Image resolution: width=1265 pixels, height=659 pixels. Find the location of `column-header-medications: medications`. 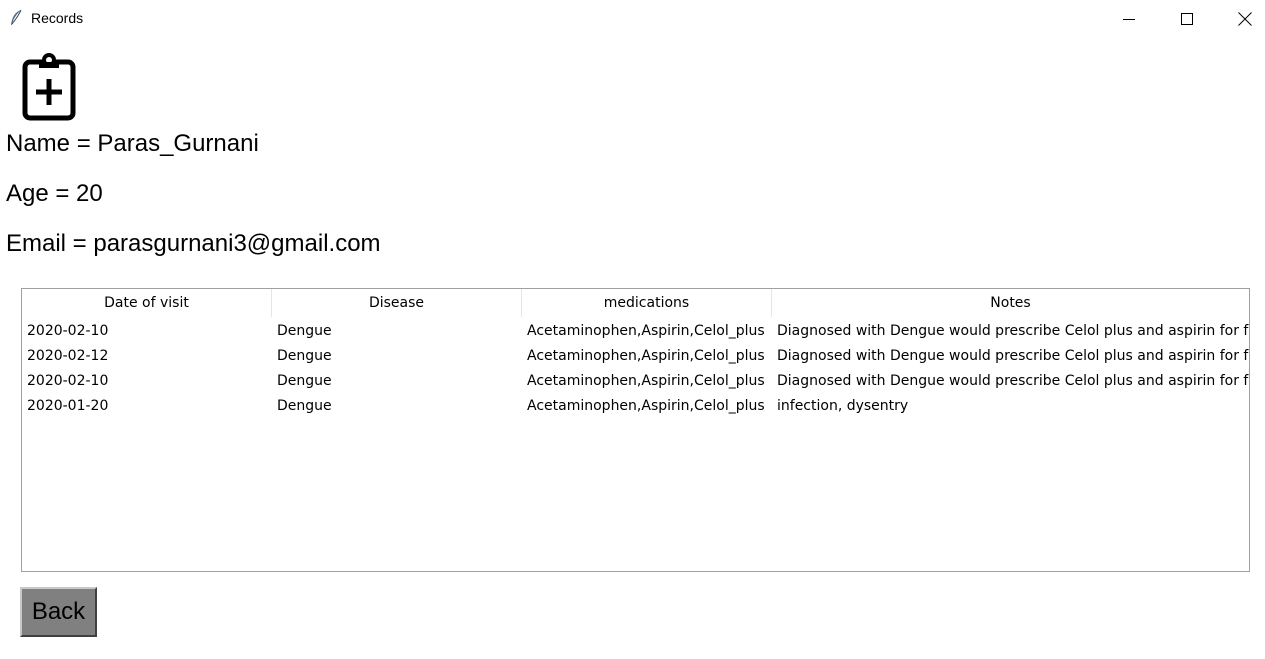

column-header-medications: medications is located at coordinates (647, 303).